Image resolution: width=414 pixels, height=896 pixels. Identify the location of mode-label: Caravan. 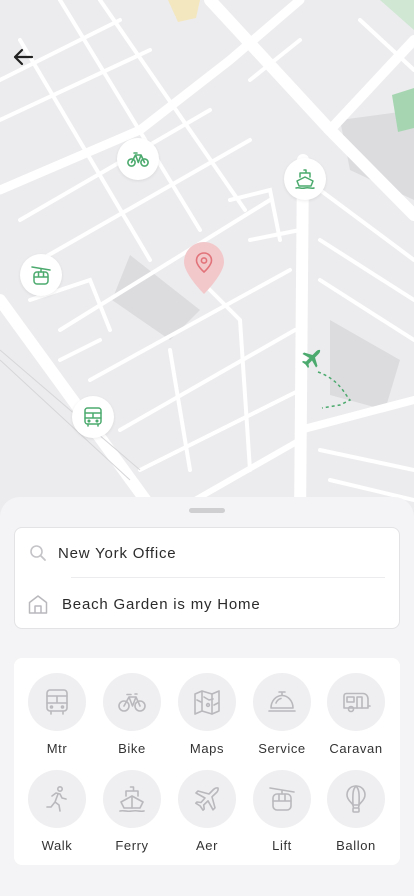
(356, 748).